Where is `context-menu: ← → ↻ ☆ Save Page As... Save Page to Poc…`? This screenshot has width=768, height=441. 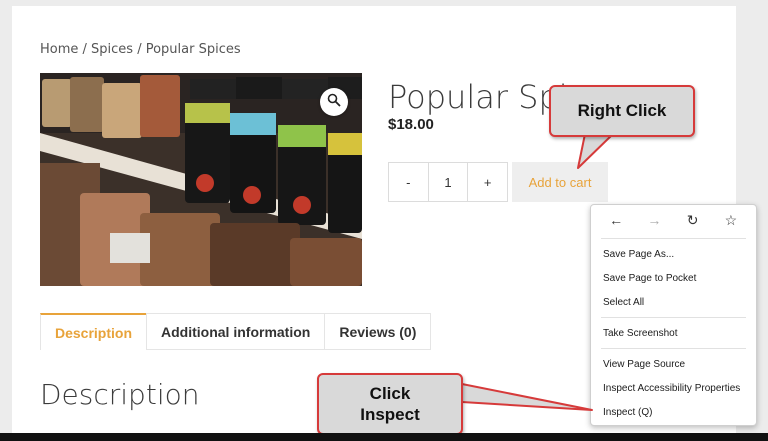
context-menu: ← → ↻ ☆ Save Page As... Save Page to Poc… is located at coordinates (673, 315).